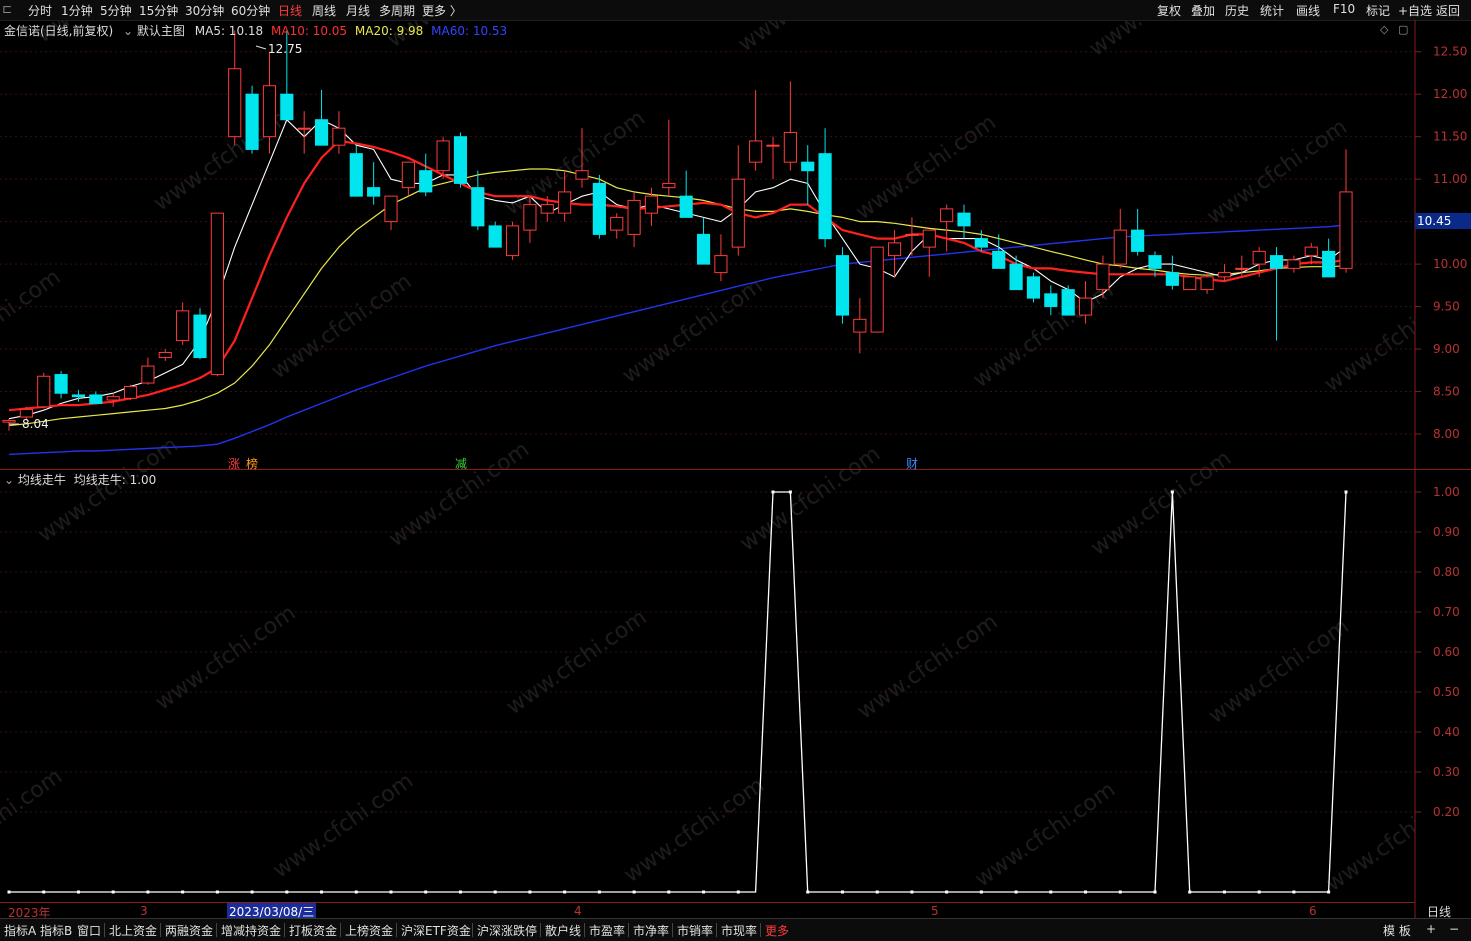 This screenshot has height=941, width=1471. What do you see at coordinates (507, 930) in the screenshot?
I see `limit-stats-button: 沪深涨跌停` at bounding box center [507, 930].